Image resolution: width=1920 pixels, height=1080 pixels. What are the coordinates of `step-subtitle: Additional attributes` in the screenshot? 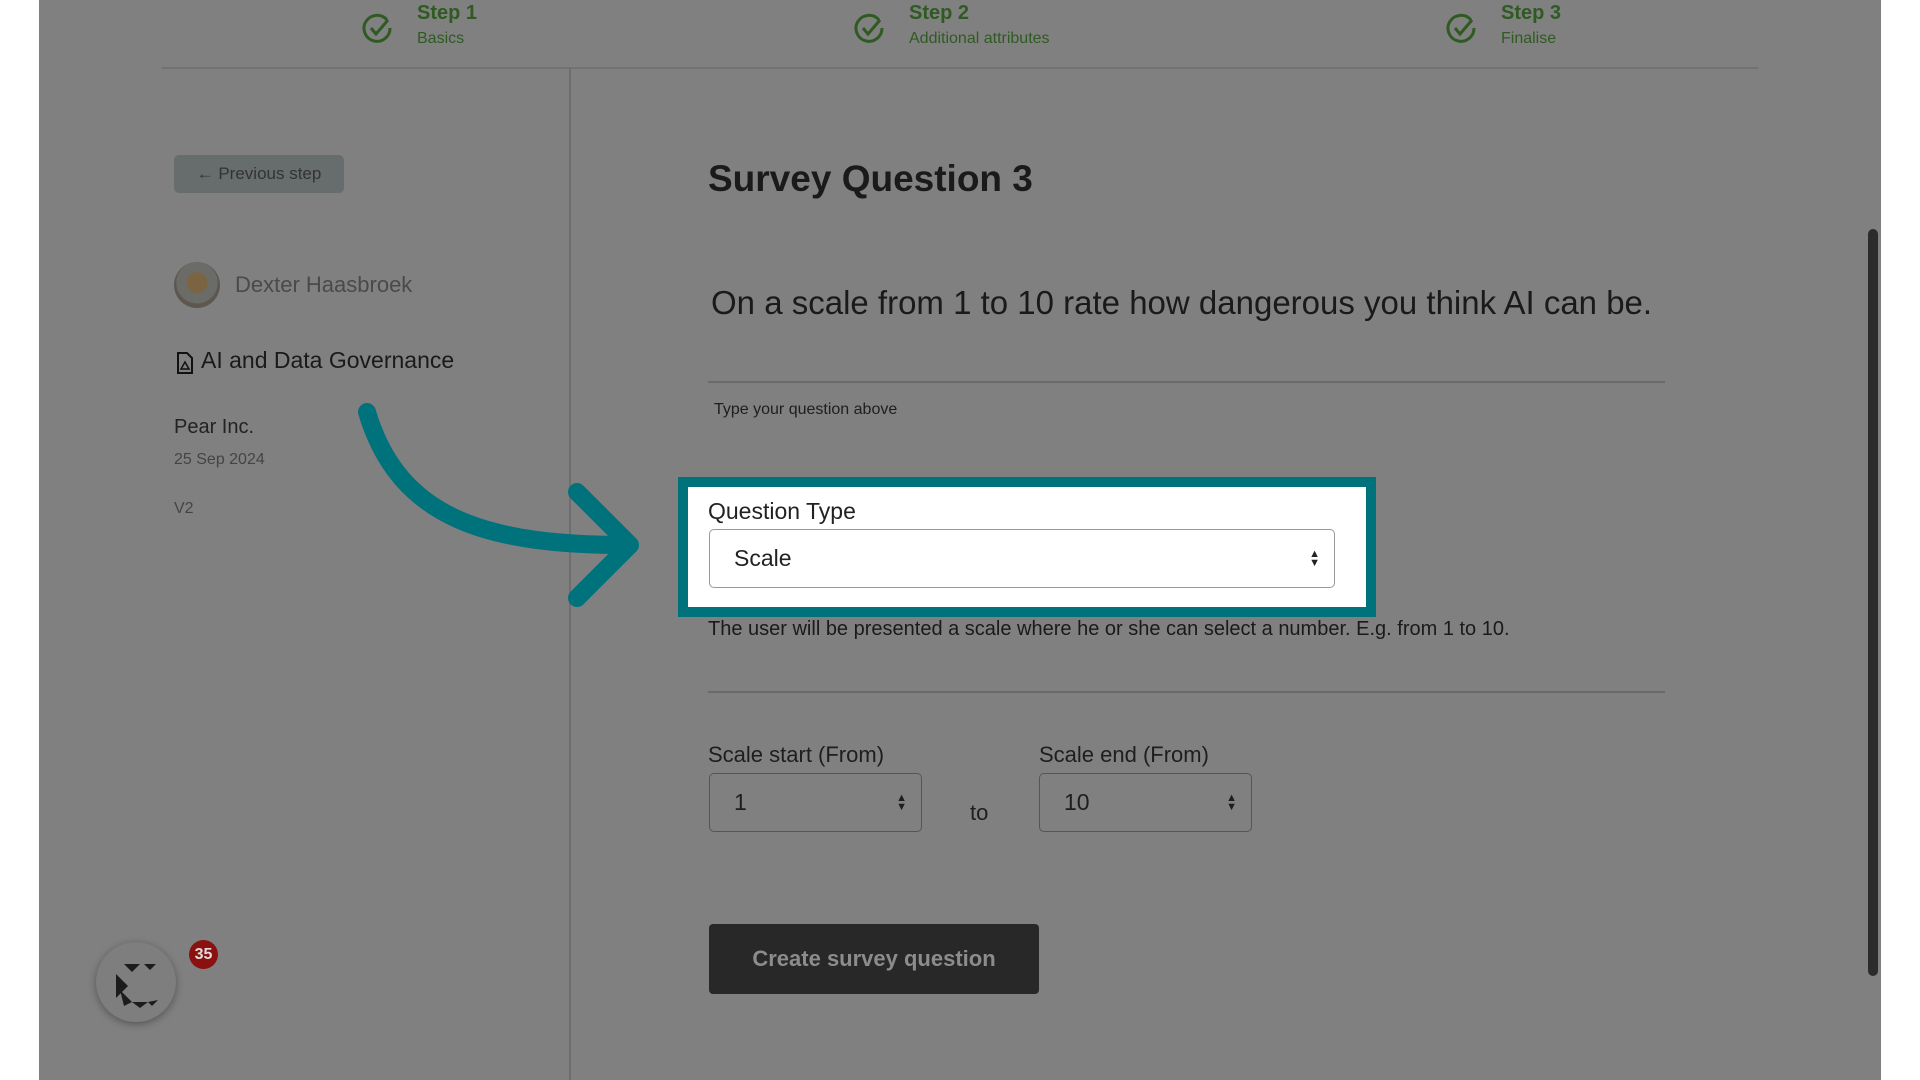 It's located at (979, 38).